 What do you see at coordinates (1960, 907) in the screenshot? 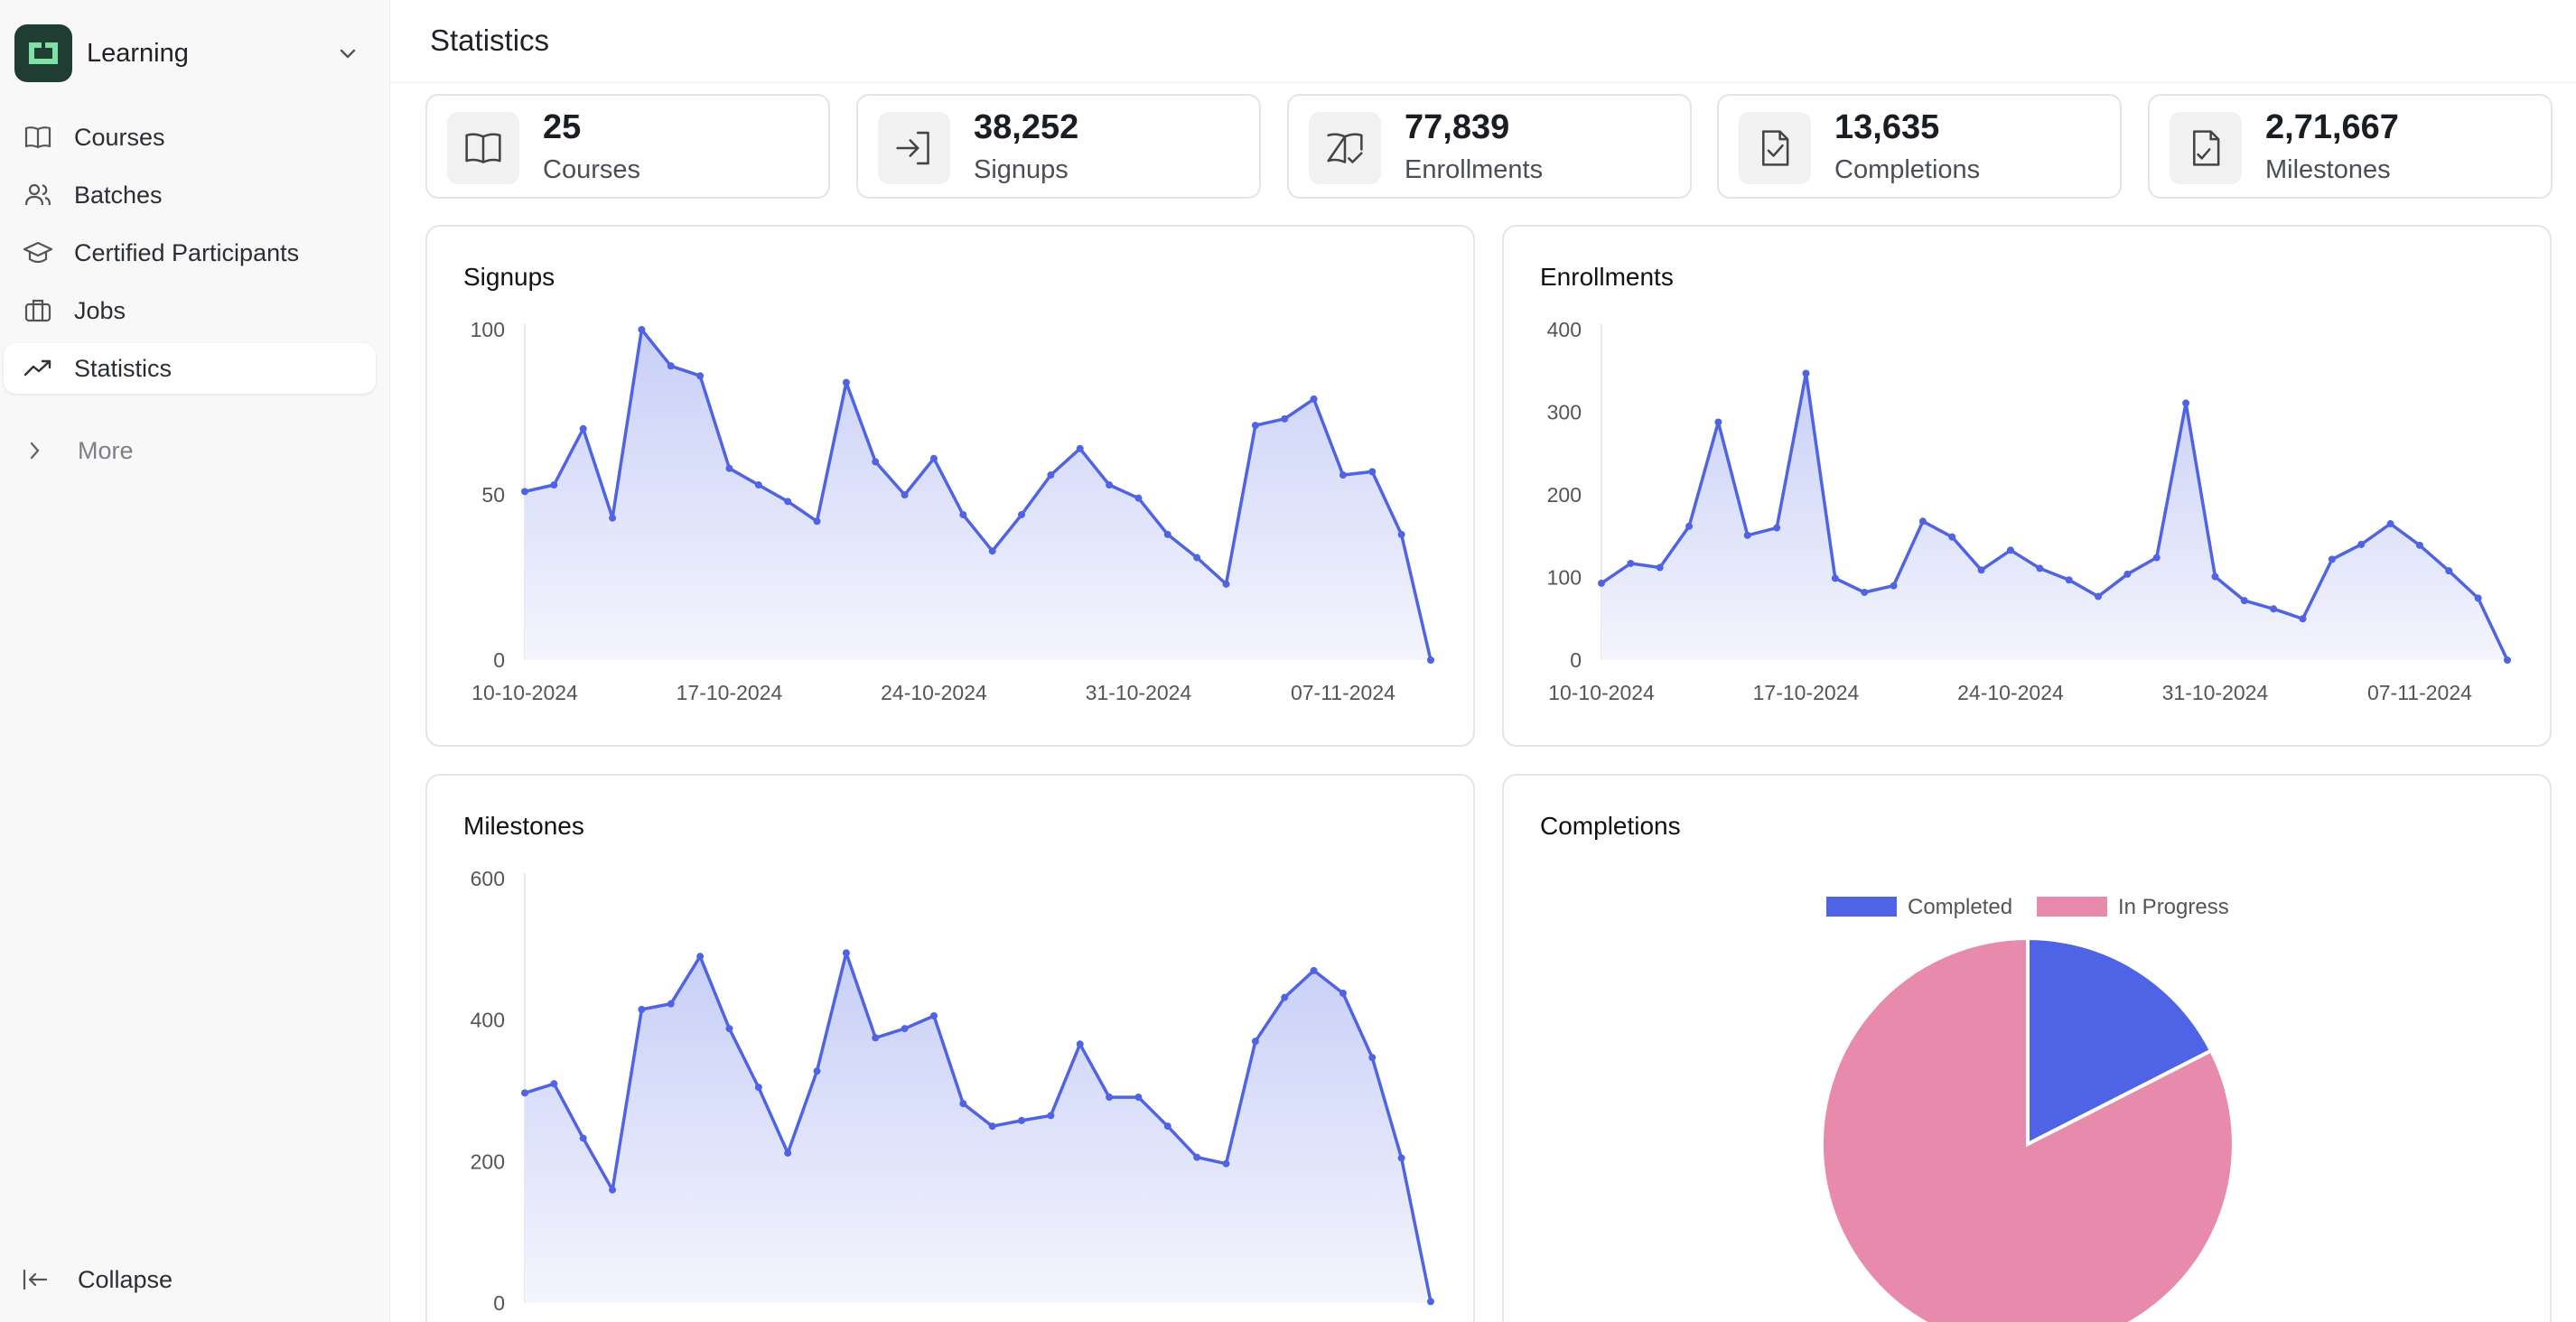
I see `legend-label: Completed` at bounding box center [1960, 907].